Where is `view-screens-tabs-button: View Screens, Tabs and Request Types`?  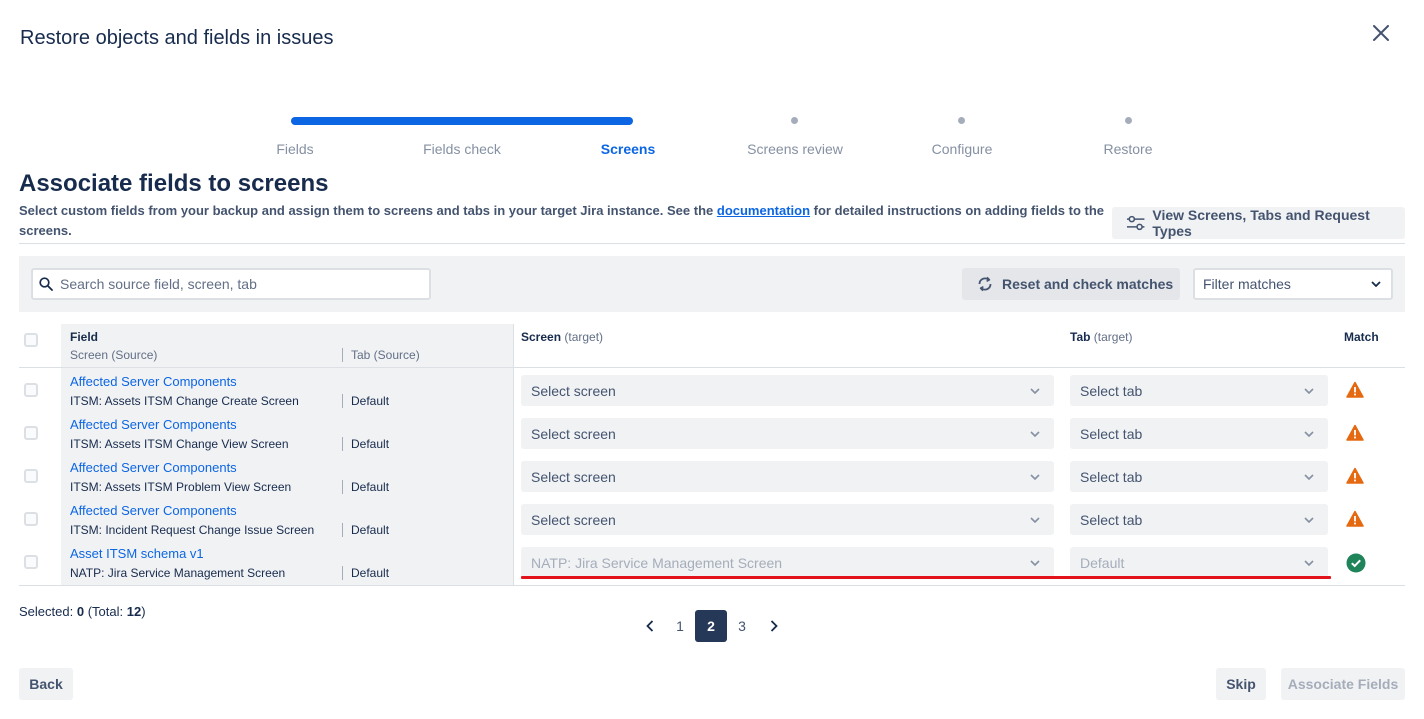
view-screens-tabs-button: View Screens, Tabs and Request Types is located at coordinates (1258, 223).